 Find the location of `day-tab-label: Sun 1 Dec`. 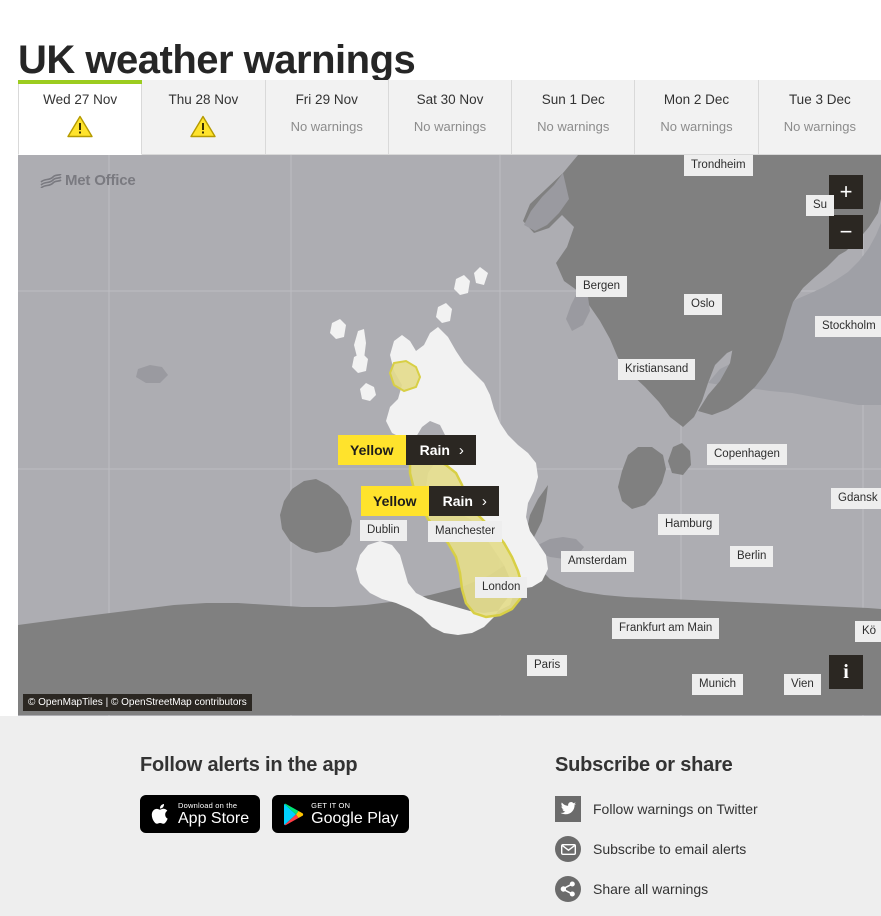

day-tab-label: Sun 1 Dec is located at coordinates (573, 99).